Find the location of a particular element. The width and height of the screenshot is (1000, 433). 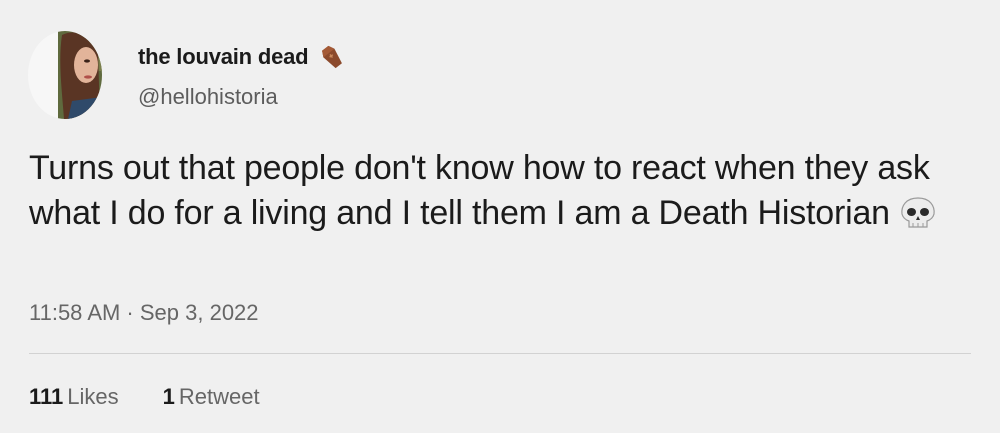

coffin-icon is located at coordinates (332, 57).